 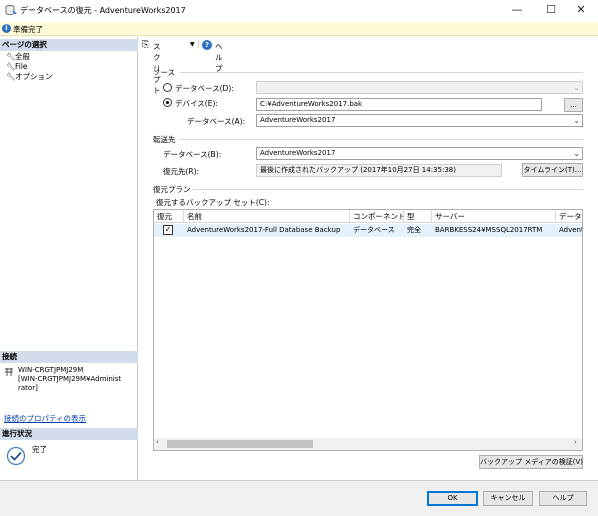 I want to click on column-header-name: 名前, so click(x=267, y=216).